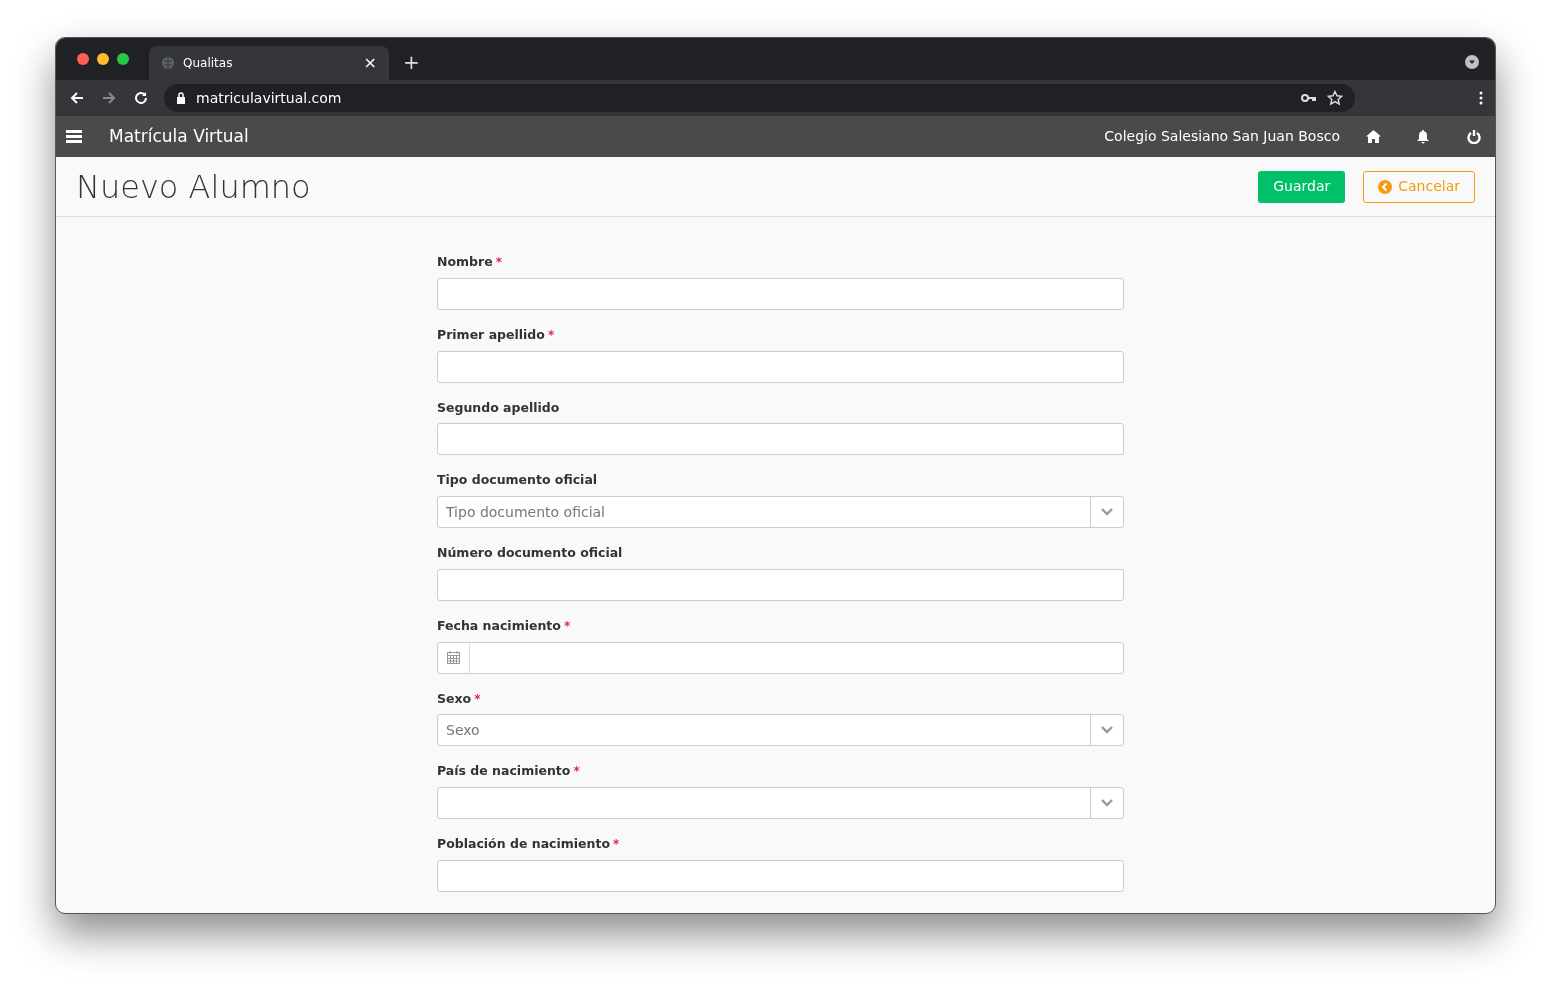  What do you see at coordinates (1481, 98) in the screenshot?
I see `more-menu-icon` at bounding box center [1481, 98].